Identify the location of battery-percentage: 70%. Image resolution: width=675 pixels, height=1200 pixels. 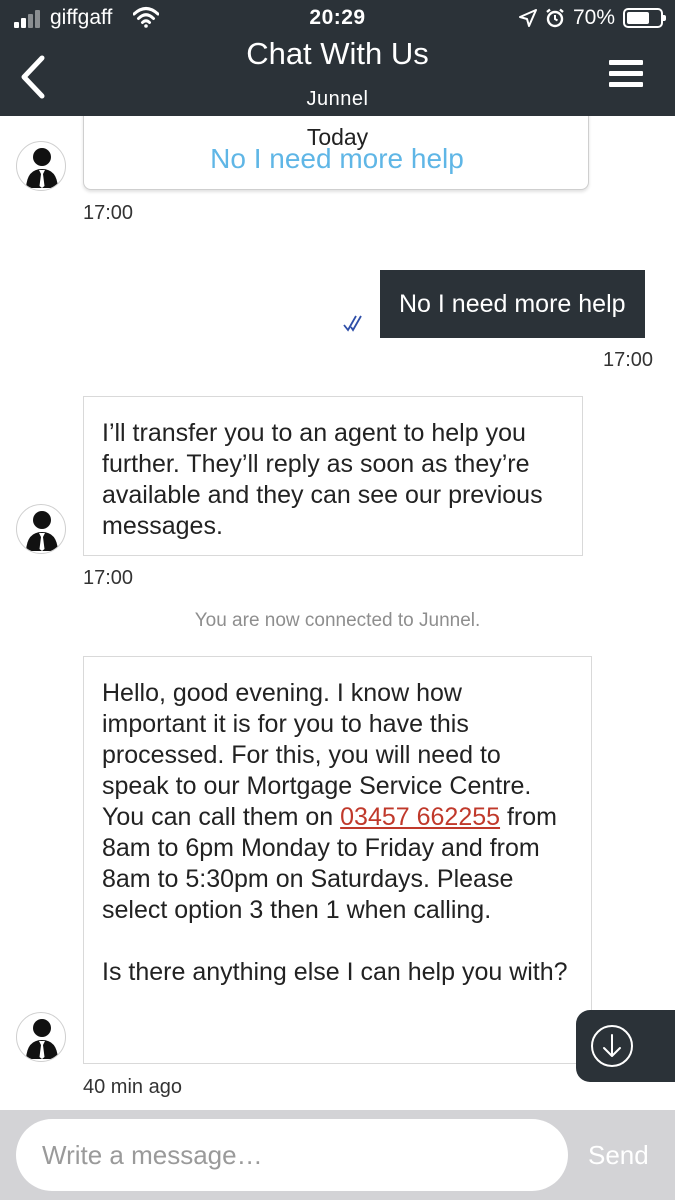
(593, 17).